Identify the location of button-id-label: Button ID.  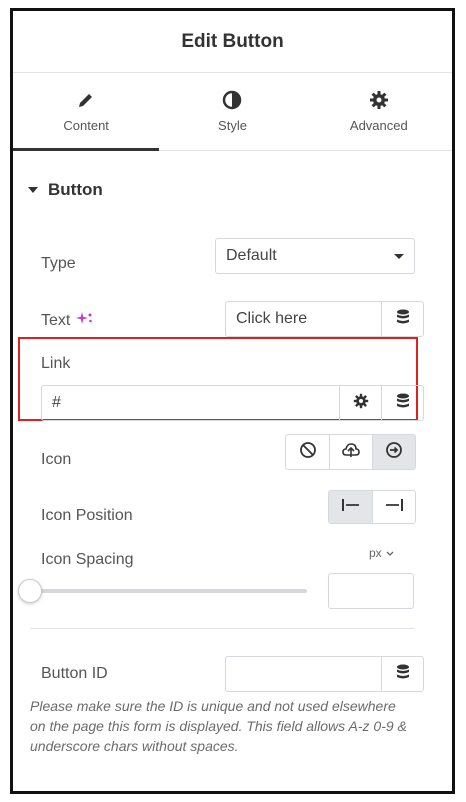
(74, 673).